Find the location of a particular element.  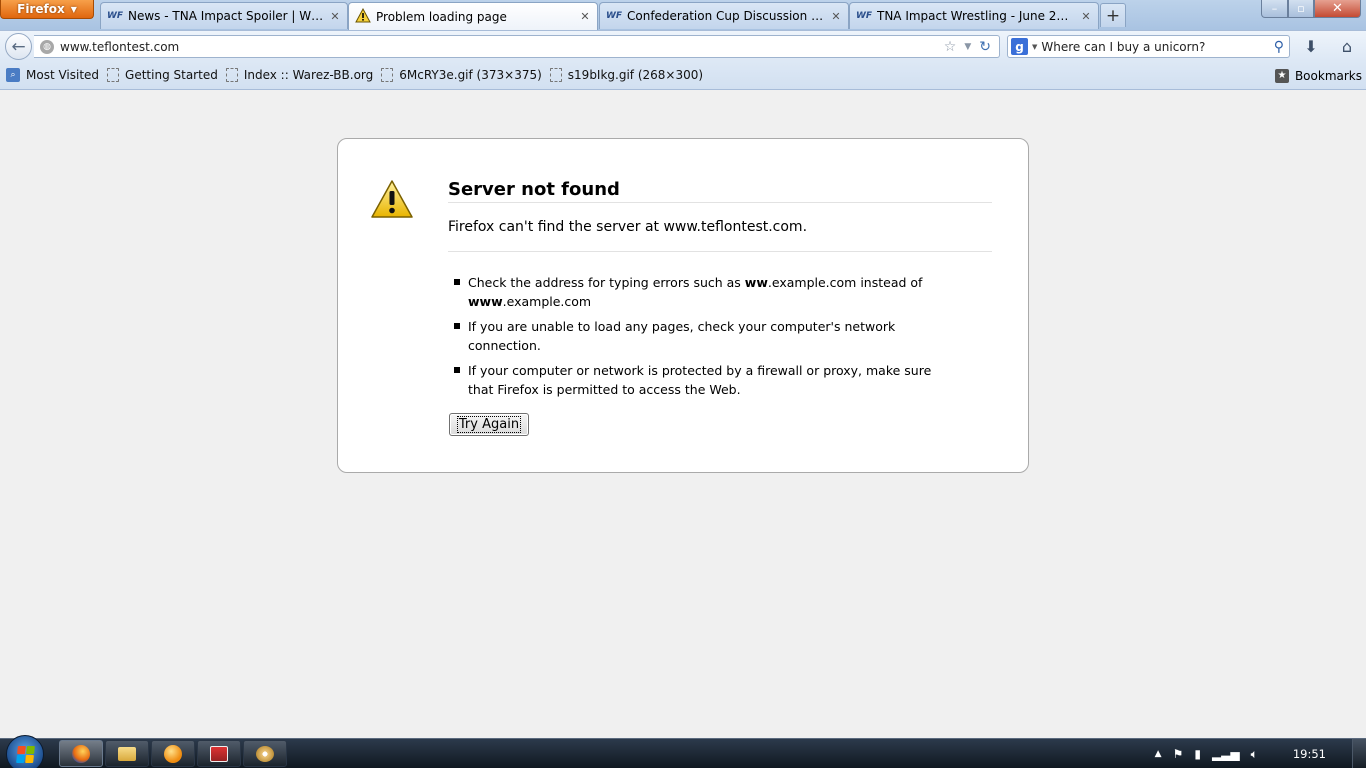

minimize-button: – is located at coordinates (1274, 9).